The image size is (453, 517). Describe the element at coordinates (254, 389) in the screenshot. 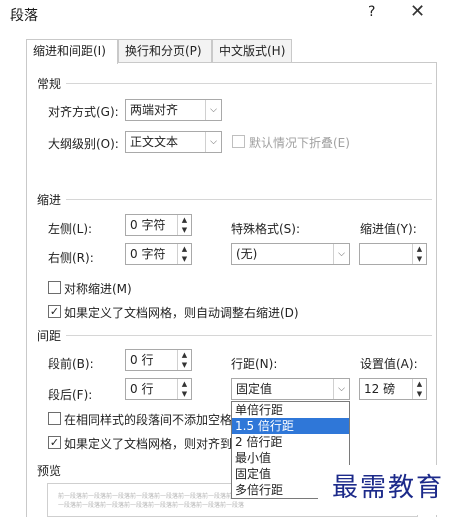

I see `line-spacing-value: 固定值` at that location.